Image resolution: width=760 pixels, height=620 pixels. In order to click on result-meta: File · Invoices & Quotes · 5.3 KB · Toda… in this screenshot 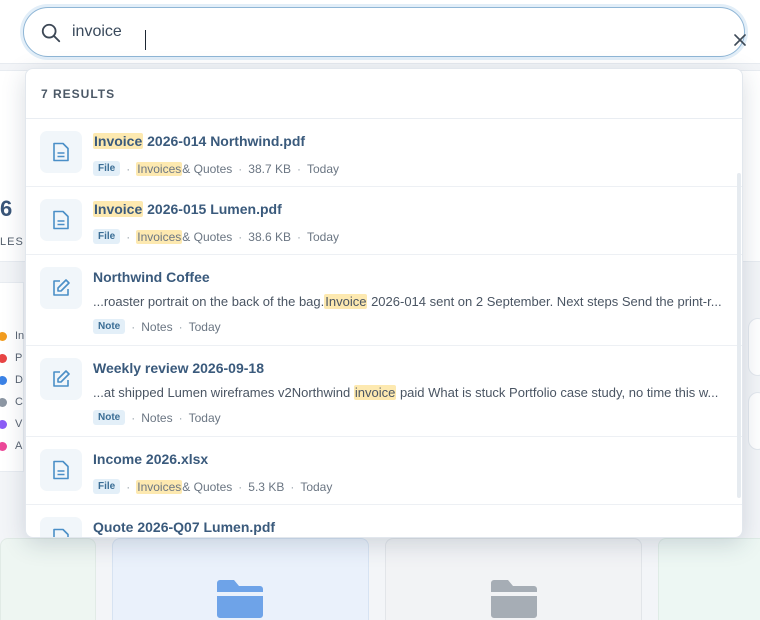, I will do `click(212, 486)`.